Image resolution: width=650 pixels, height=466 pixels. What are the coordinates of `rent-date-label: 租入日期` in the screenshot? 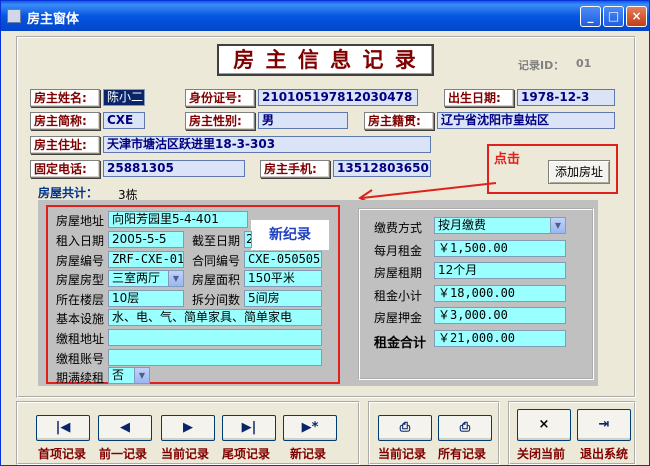 It's located at (80, 241).